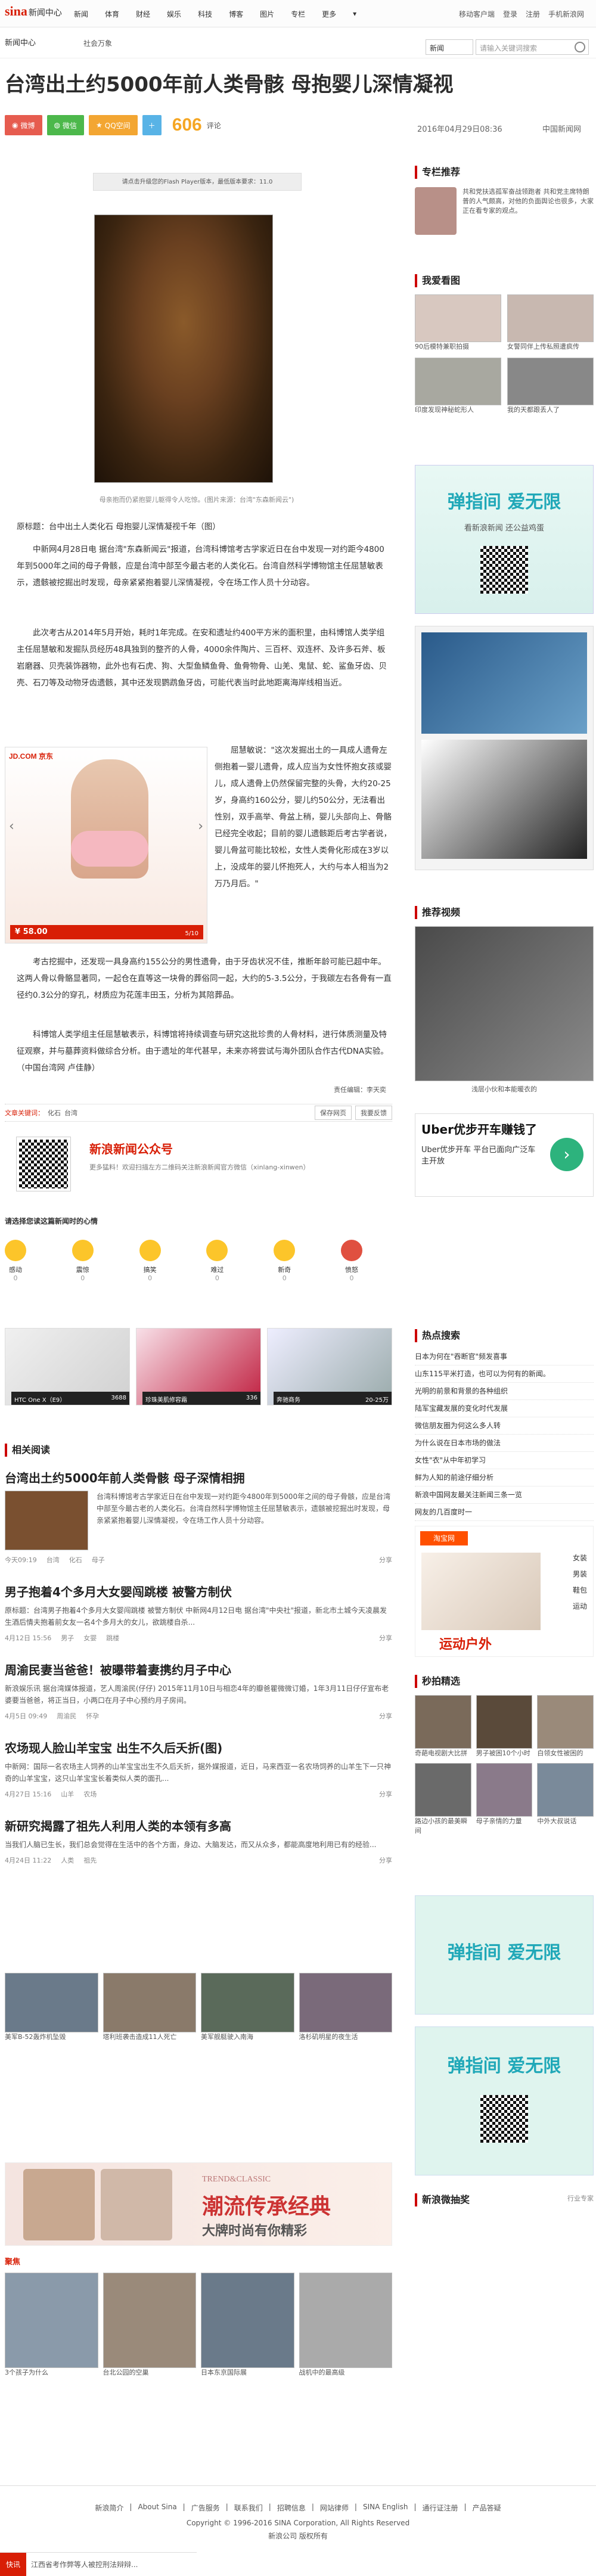 This screenshot has width=596, height=2576. What do you see at coordinates (214, 126) in the screenshot?
I see `comment-label: 评论` at bounding box center [214, 126].